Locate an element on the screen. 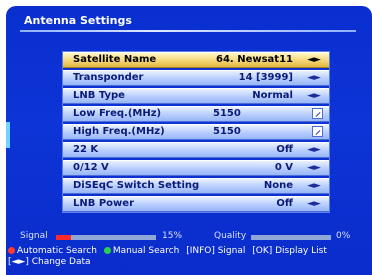 This screenshot has width=372, height=275. menu-row-satellite-name: Satellite Name 64. Newsat11 ◄► is located at coordinates (196, 60).